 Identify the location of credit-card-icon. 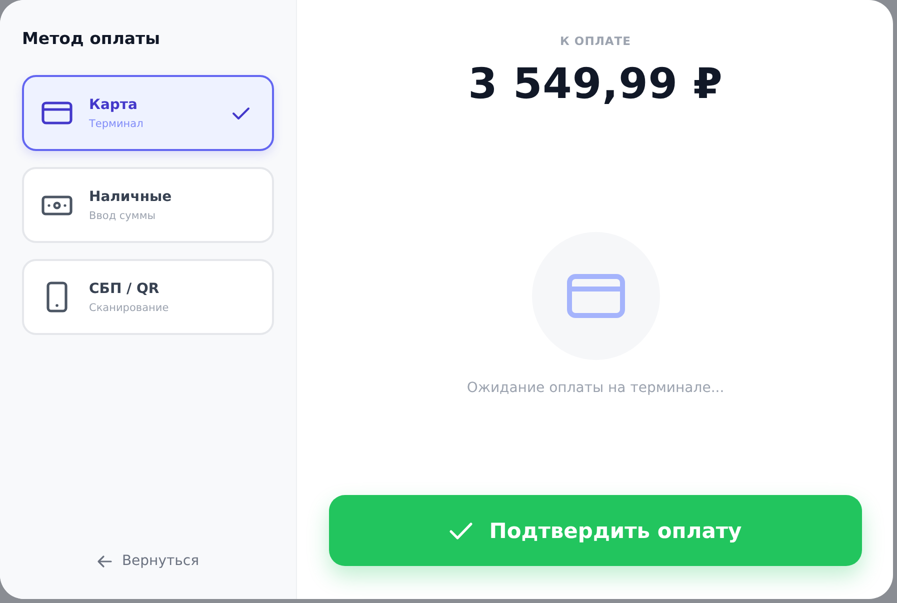
(595, 296).